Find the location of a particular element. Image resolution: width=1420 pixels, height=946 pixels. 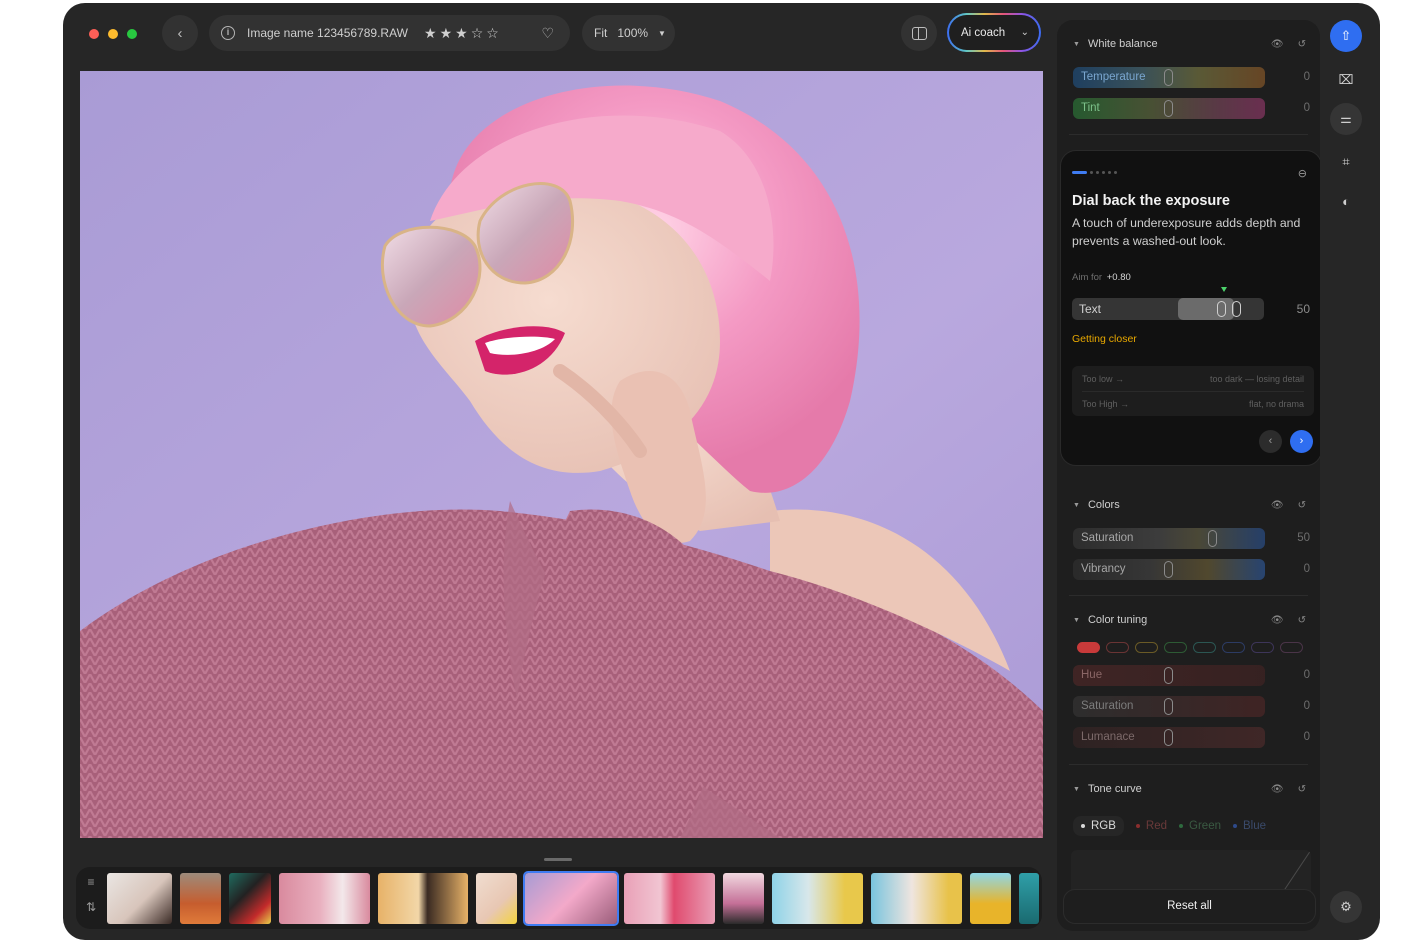

ai-coach-label: Ai coach is located at coordinates (983, 32).